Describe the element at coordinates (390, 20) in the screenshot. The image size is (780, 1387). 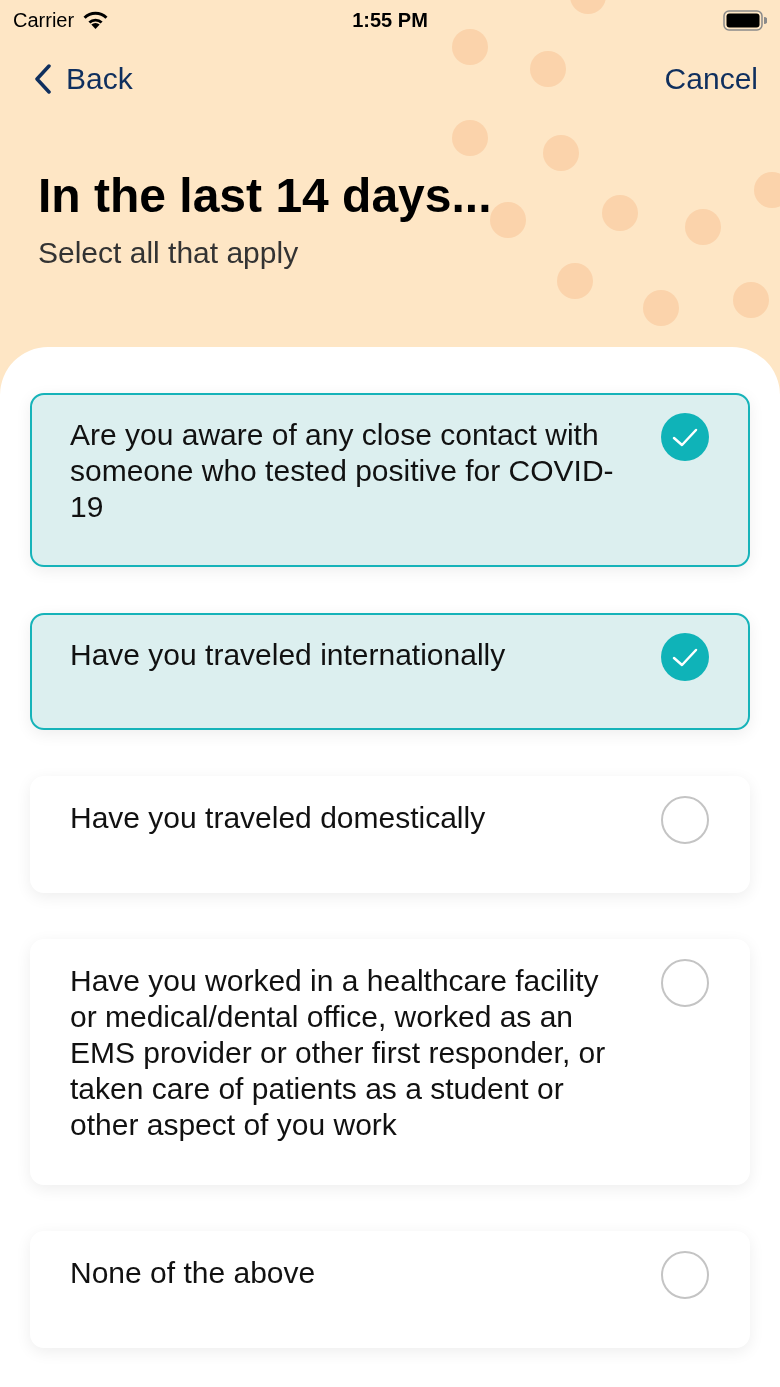
I see `clock-time: 1:55 PM` at that location.